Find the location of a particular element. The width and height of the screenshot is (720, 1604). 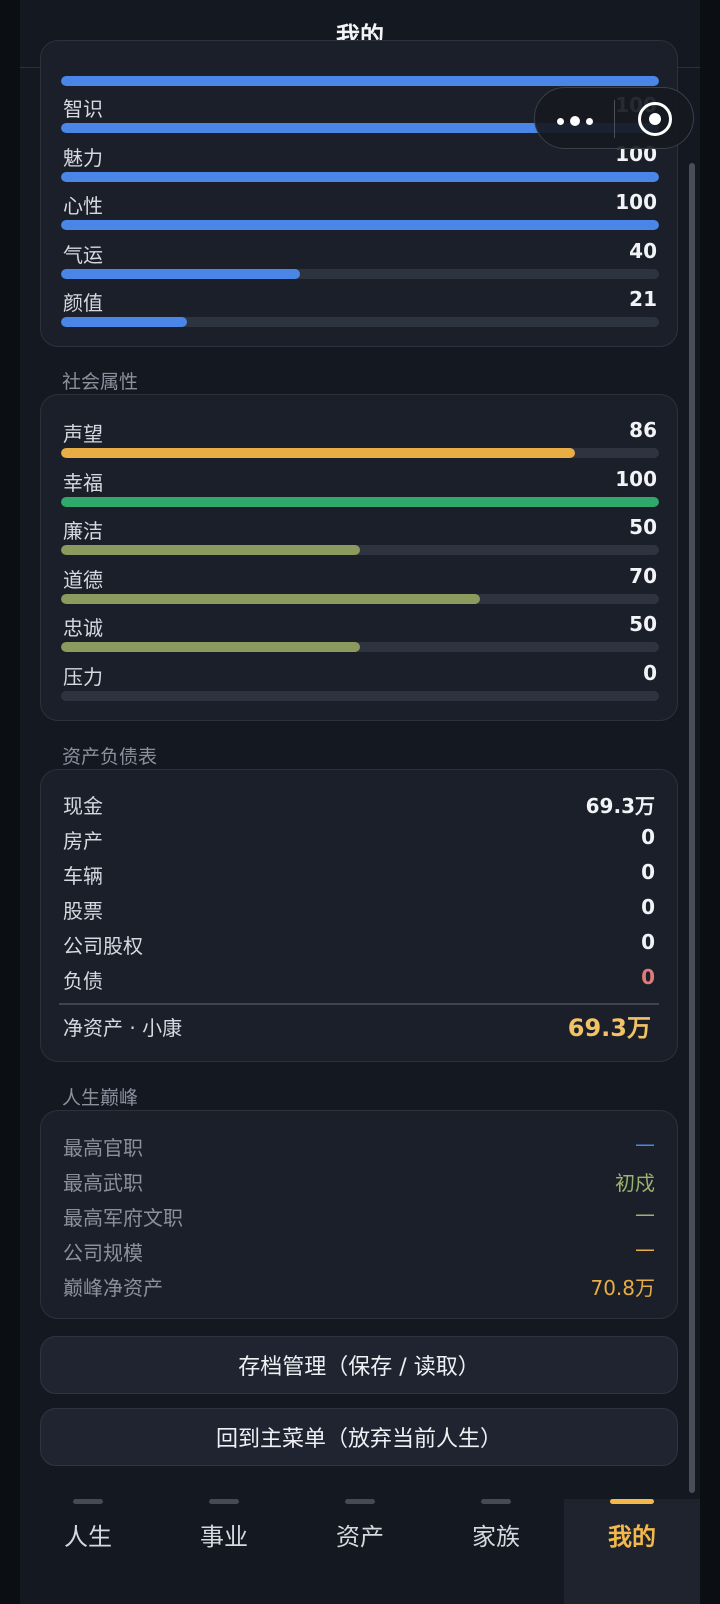

balance-row-1: 房产 0 is located at coordinates (359, 840).